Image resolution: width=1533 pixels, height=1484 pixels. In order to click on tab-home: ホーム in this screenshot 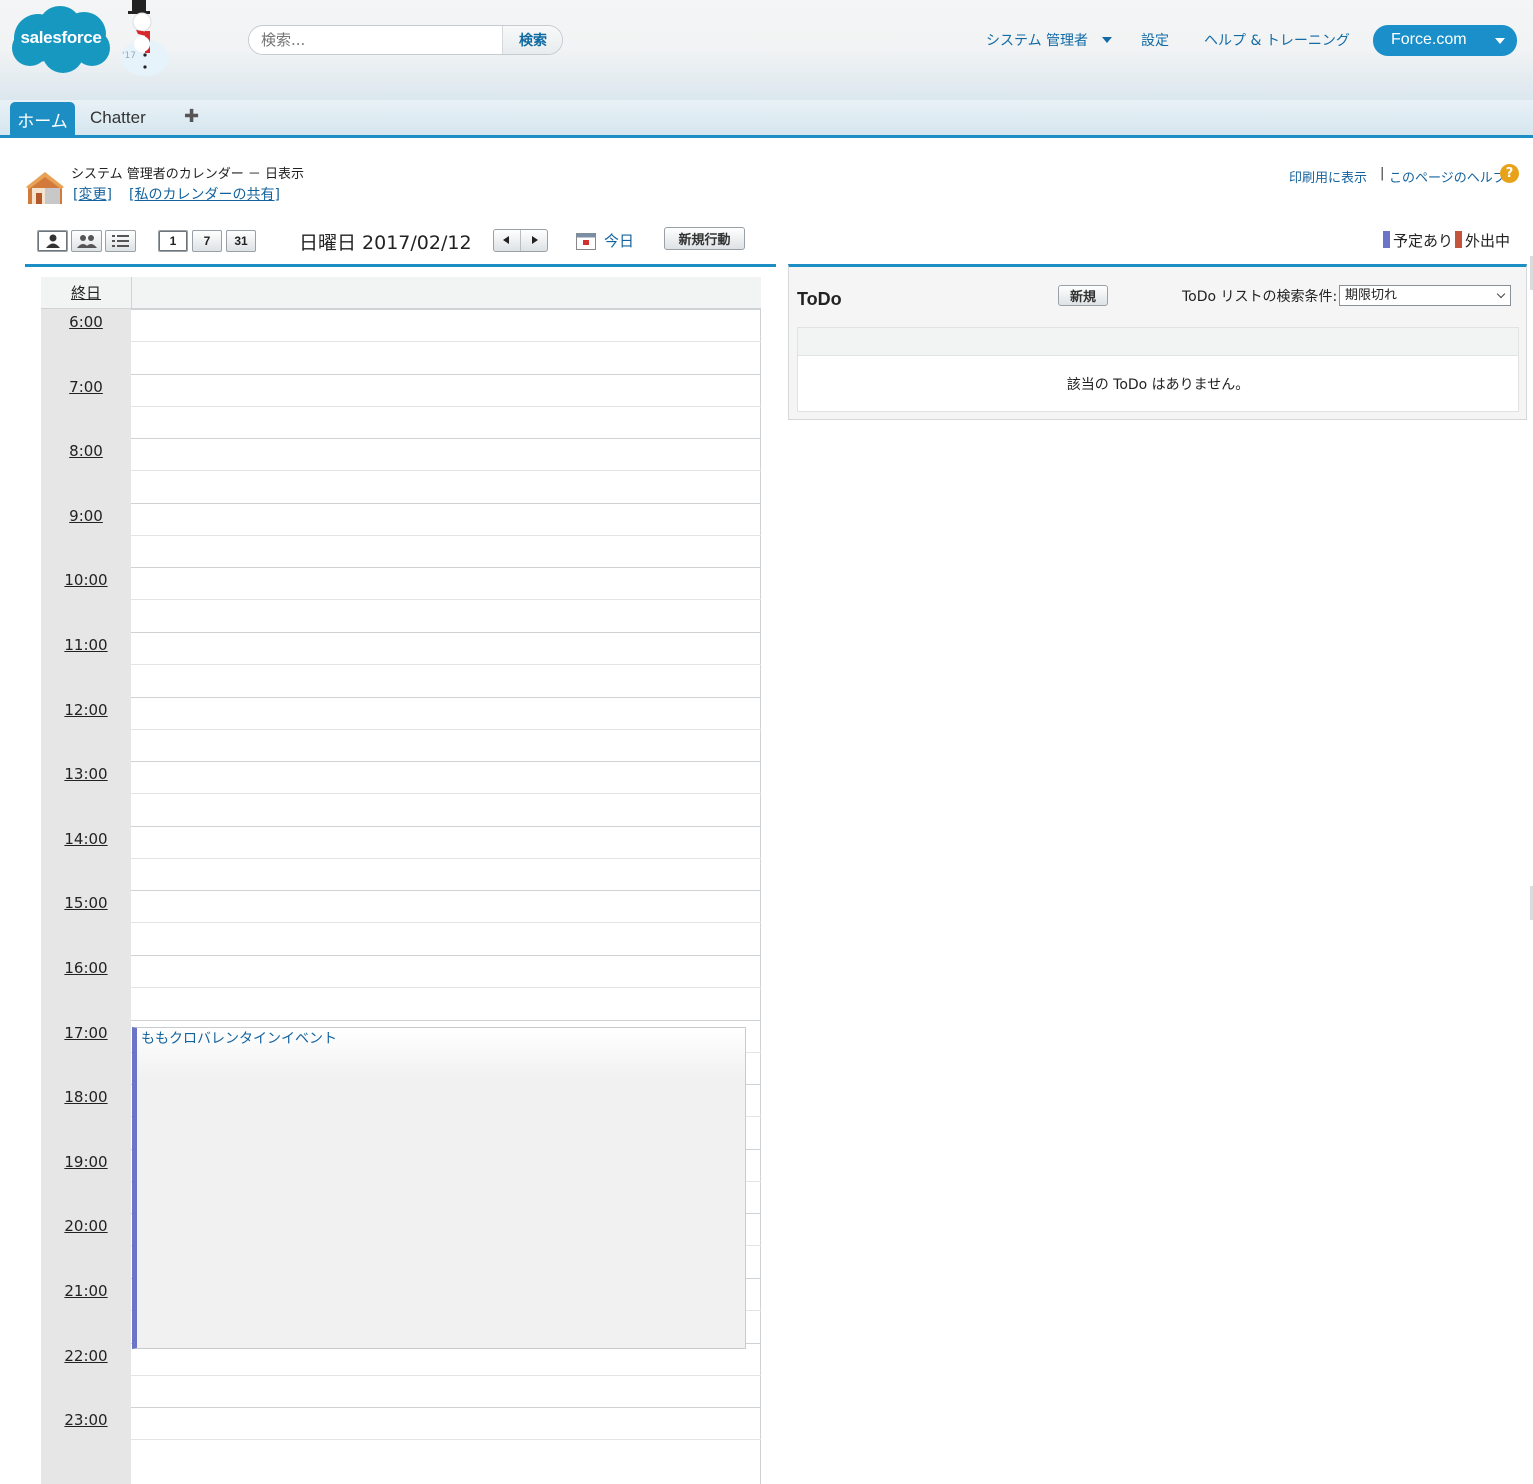, I will do `click(42, 119)`.